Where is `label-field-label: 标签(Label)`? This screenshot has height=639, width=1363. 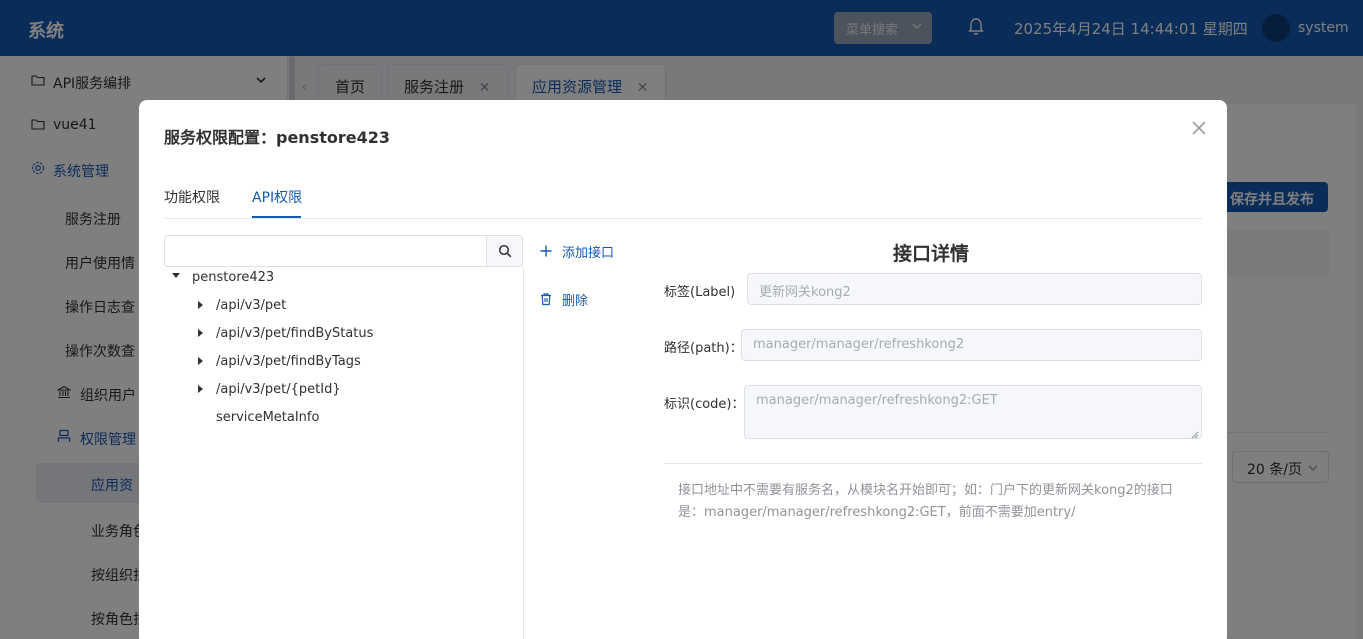 label-field-label: 标签(Label) is located at coordinates (700, 292).